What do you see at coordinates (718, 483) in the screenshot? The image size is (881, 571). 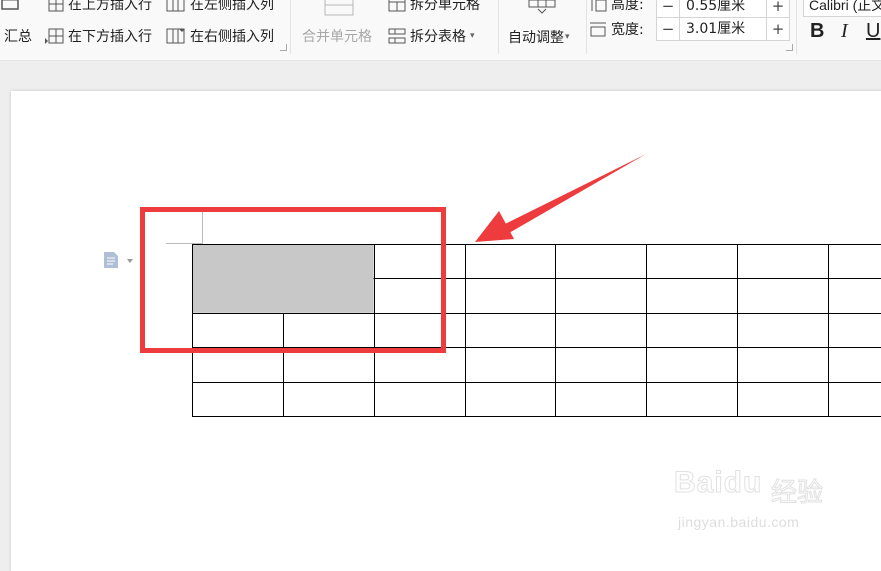 I see `watermark-brand: Baidu` at bounding box center [718, 483].